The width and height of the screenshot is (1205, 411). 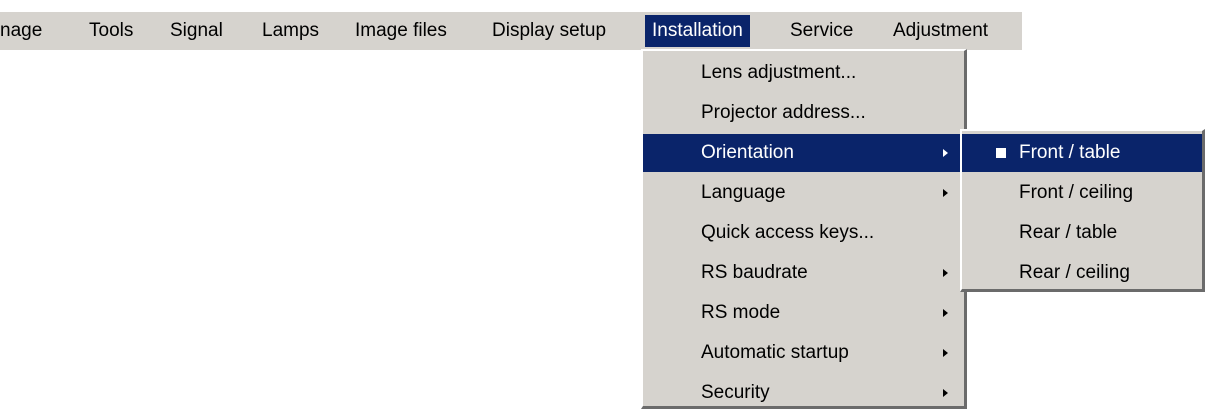 I want to click on menu-item-label: RS baudrate, so click(x=754, y=272).